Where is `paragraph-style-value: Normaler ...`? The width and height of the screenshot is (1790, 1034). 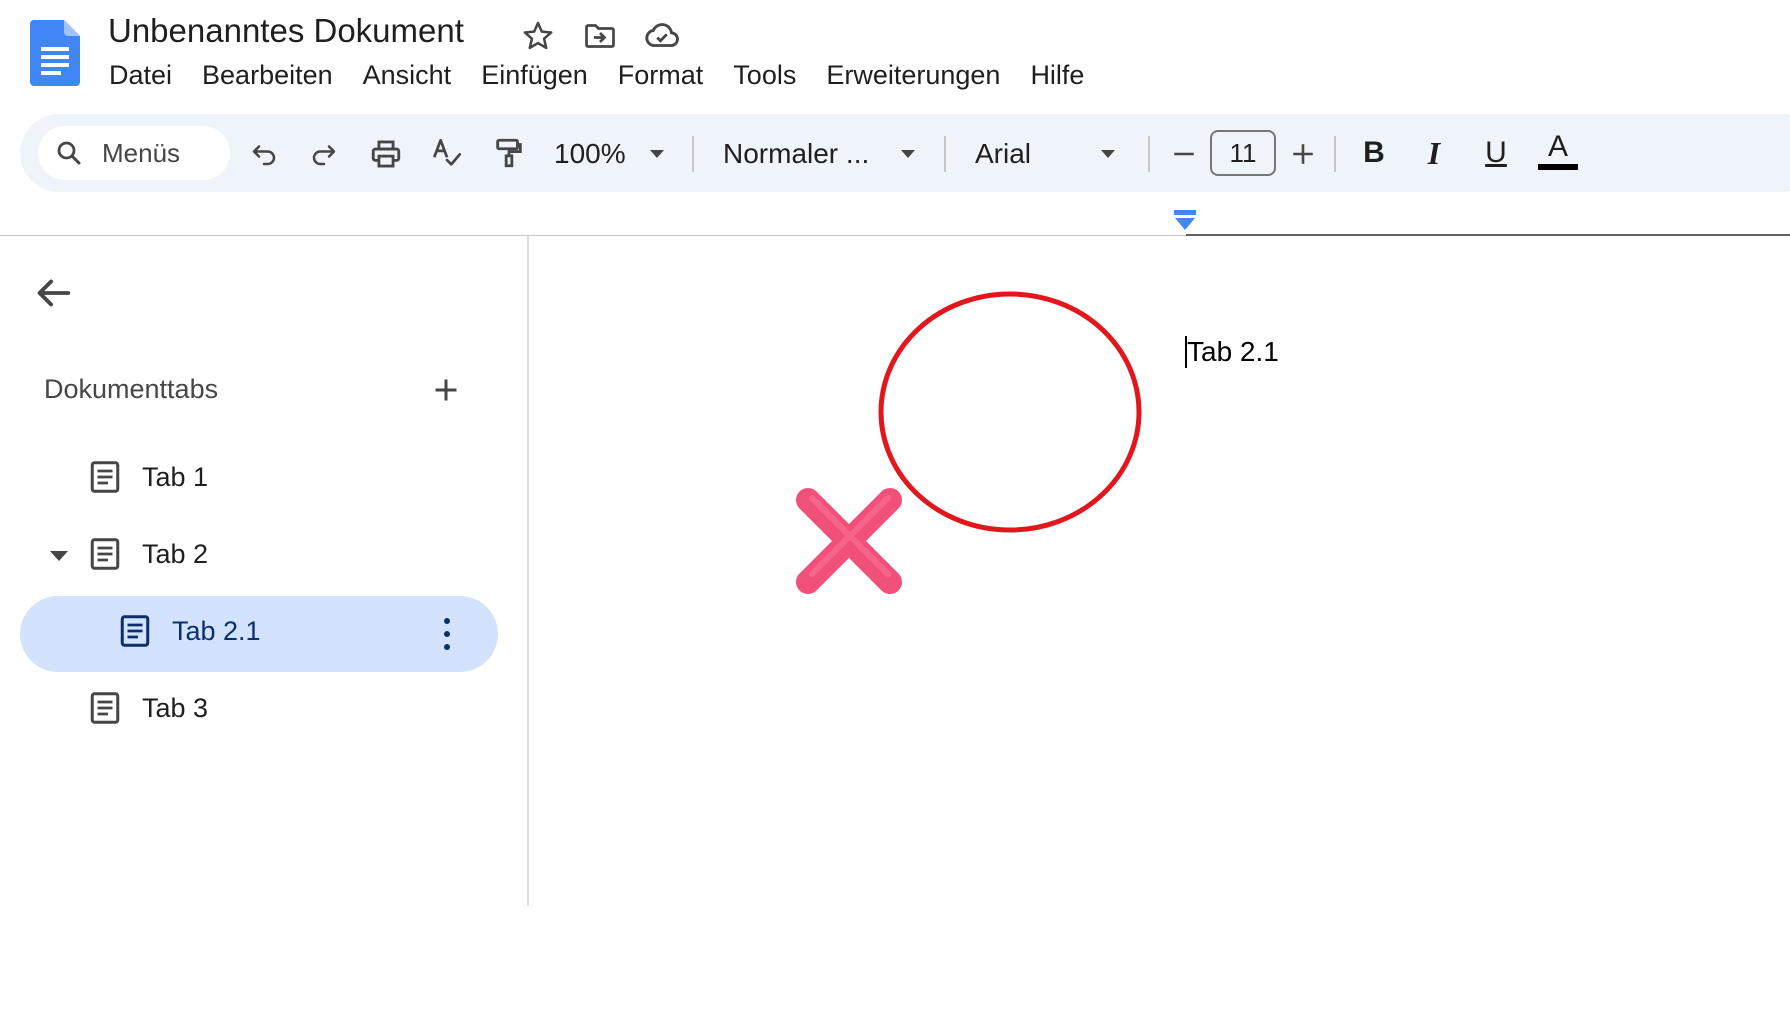 paragraph-style-value: Normaler ... is located at coordinates (796, 153).